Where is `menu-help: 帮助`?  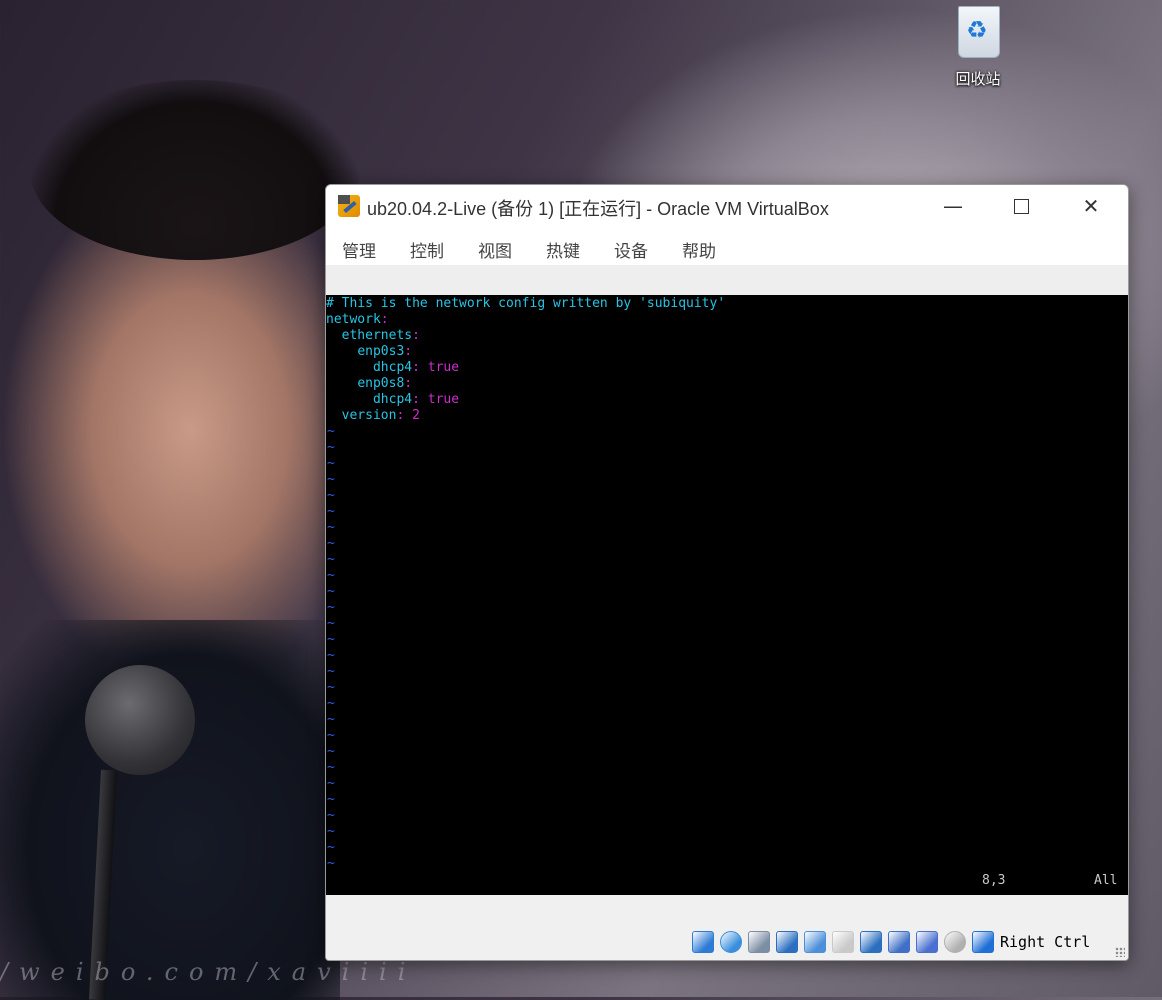 menu-help: 帮助 is located at coordinates (699, 249).